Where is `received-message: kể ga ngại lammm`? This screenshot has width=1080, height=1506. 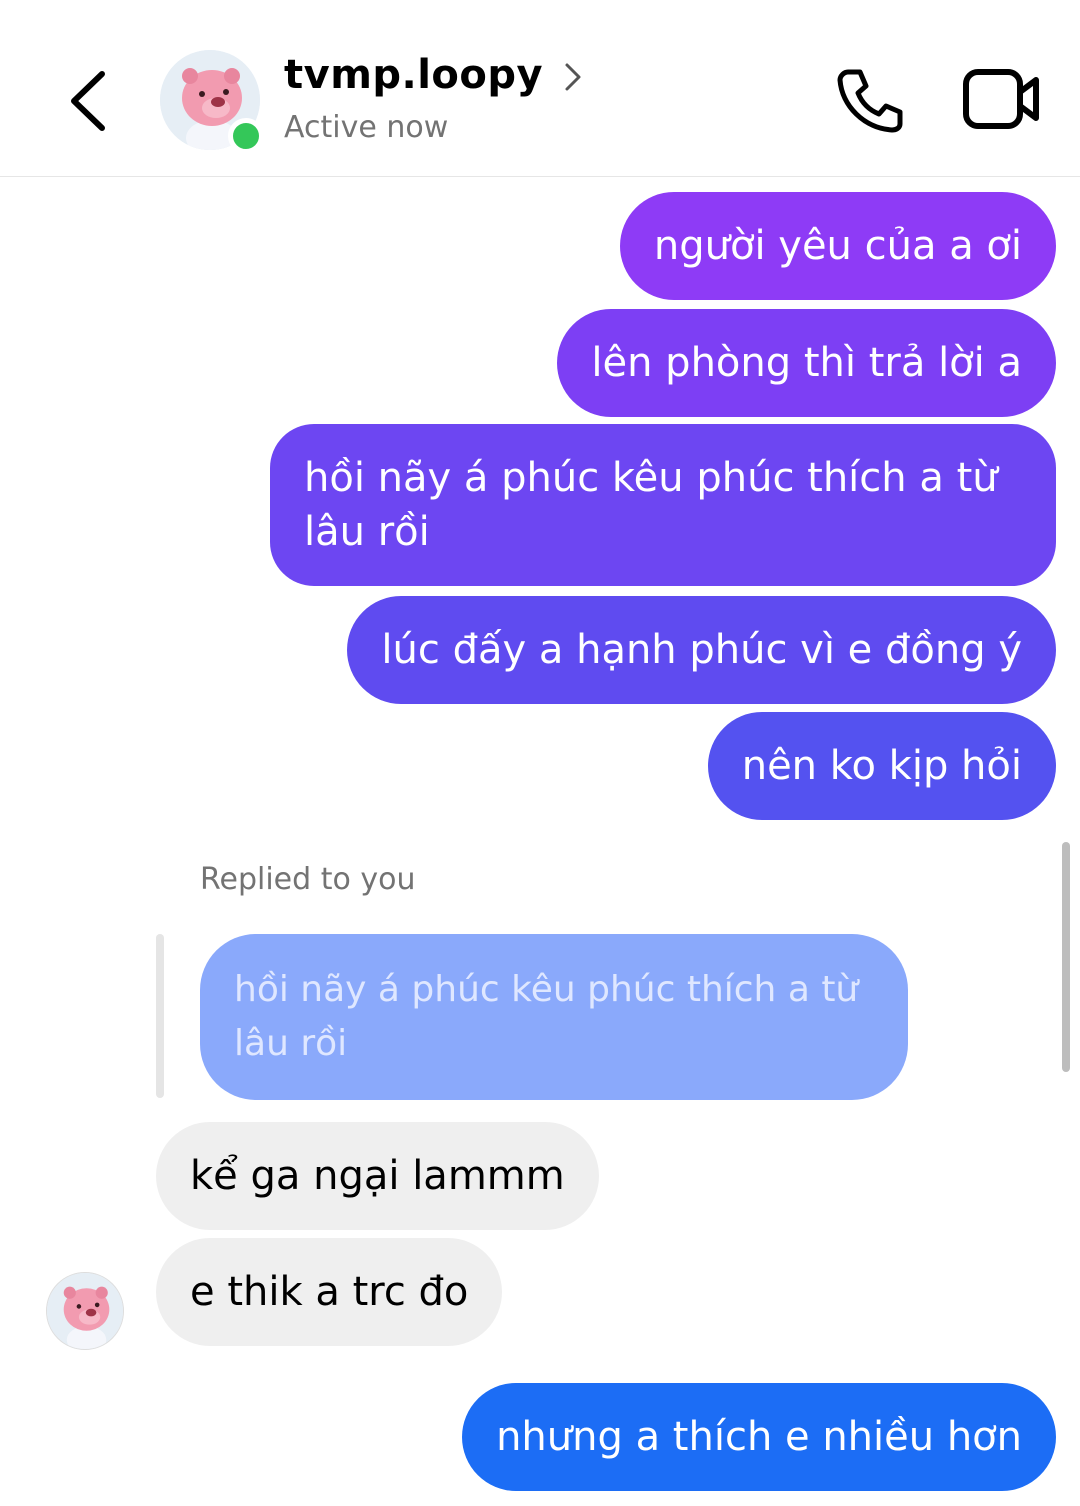
received-message: kể ga ngại lammm is located at coordinates (377, 1176).